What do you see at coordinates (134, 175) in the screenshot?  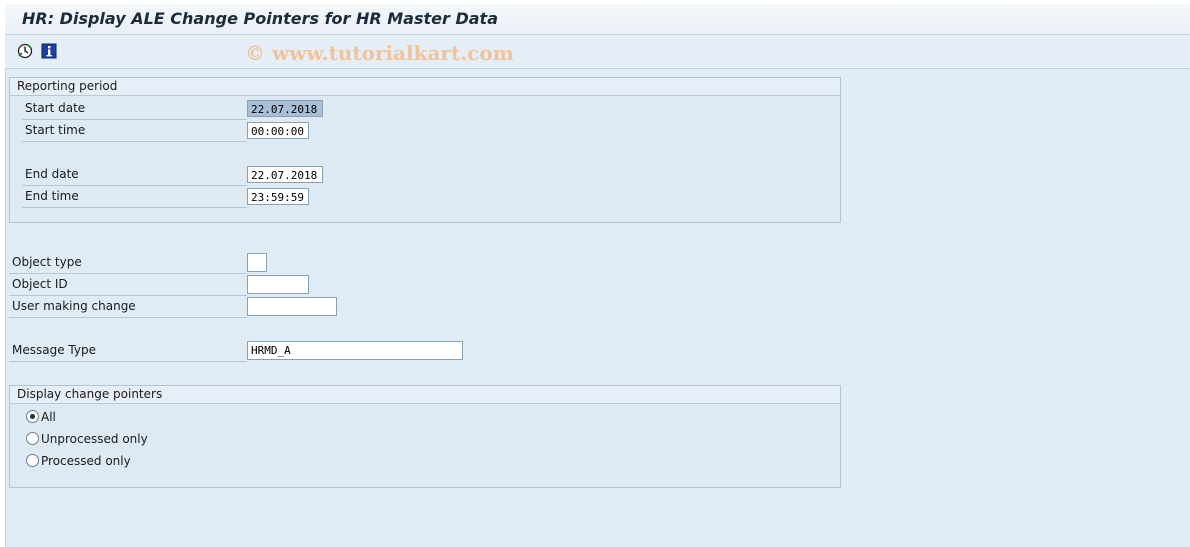 I see `end-date-label: End date` at bounding box center [134, 175].